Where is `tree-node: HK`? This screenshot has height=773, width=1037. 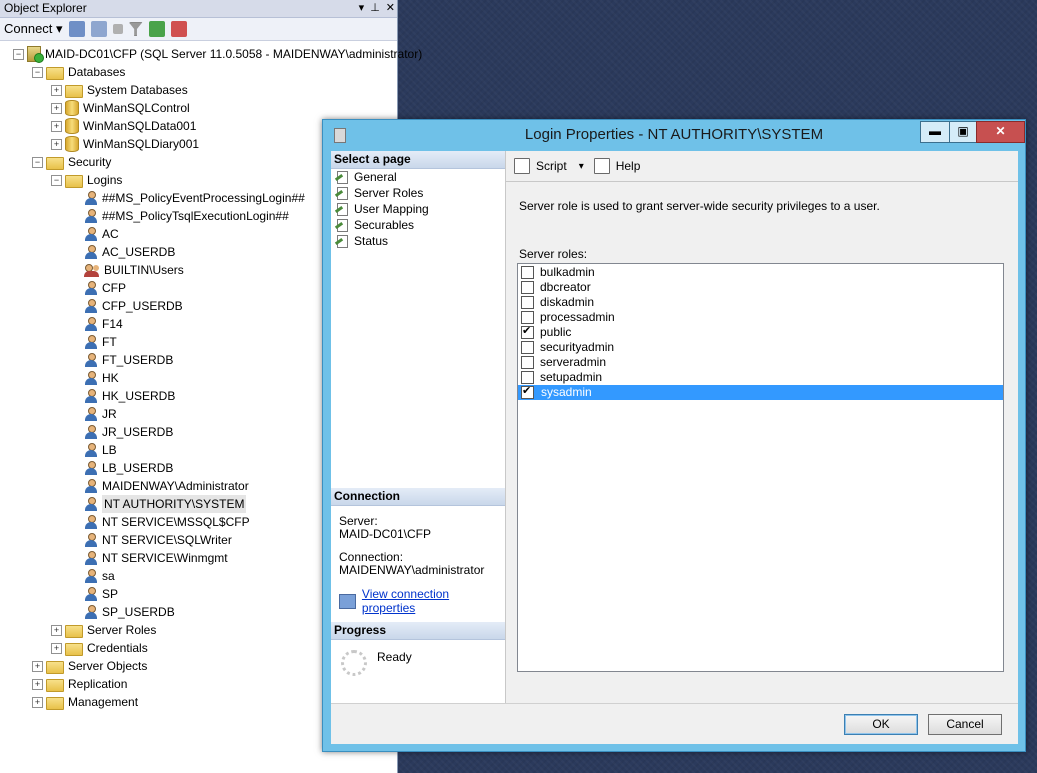
tree-node: HK is located at coordinates (101, 378).